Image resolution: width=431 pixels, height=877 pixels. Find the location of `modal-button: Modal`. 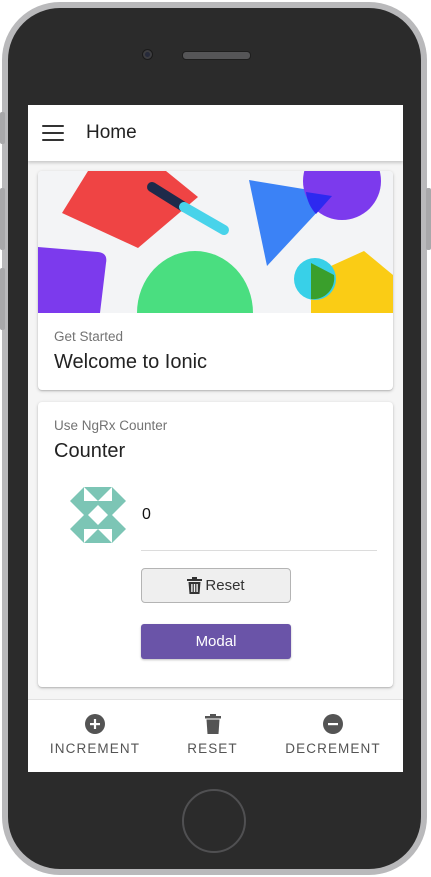

modal-button: Modal is located at coordinates (216, 641).